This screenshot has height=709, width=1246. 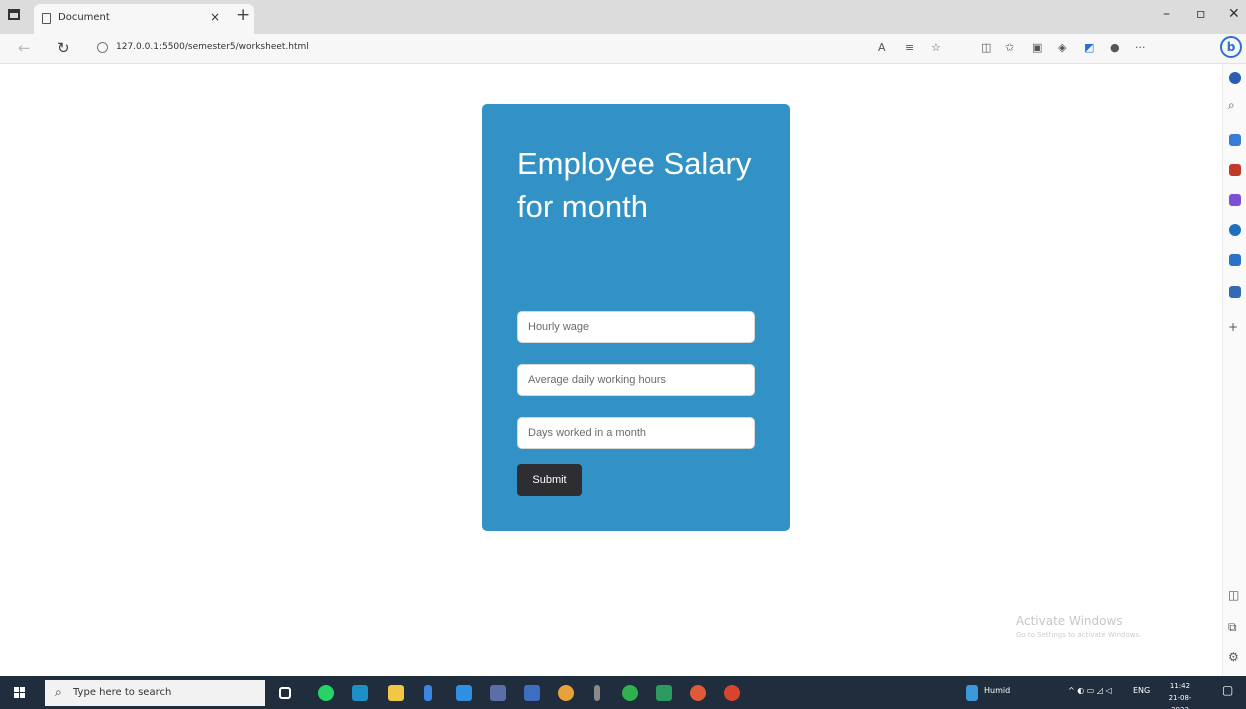 What do you see at coordinates (215, 17) in the screenshot?
I see `tab-close-icon: ×` at bounding box center [215, 17].